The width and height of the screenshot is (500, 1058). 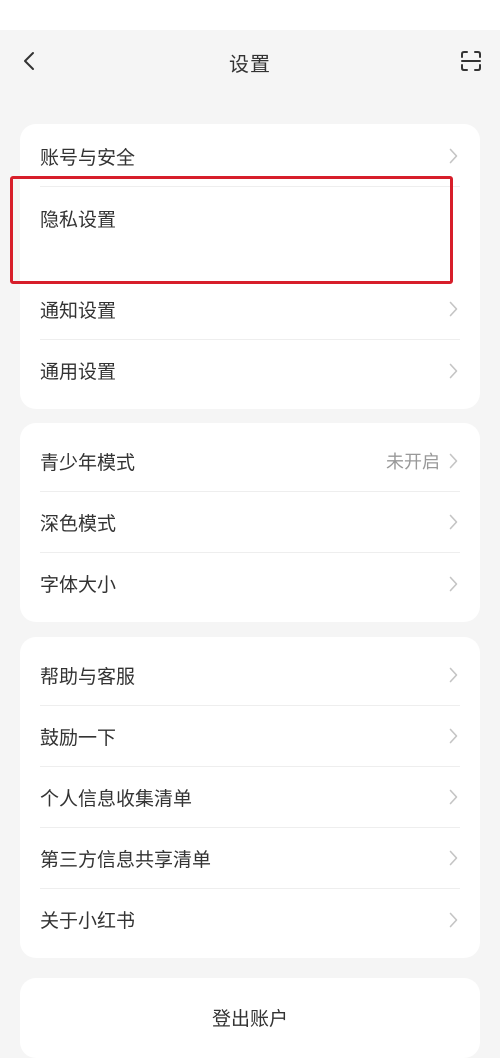 What do you see at coordinates (78, 310) in the screenshot?
I see `settings-item-label: 通知设置` at bounding box center [78, 310].